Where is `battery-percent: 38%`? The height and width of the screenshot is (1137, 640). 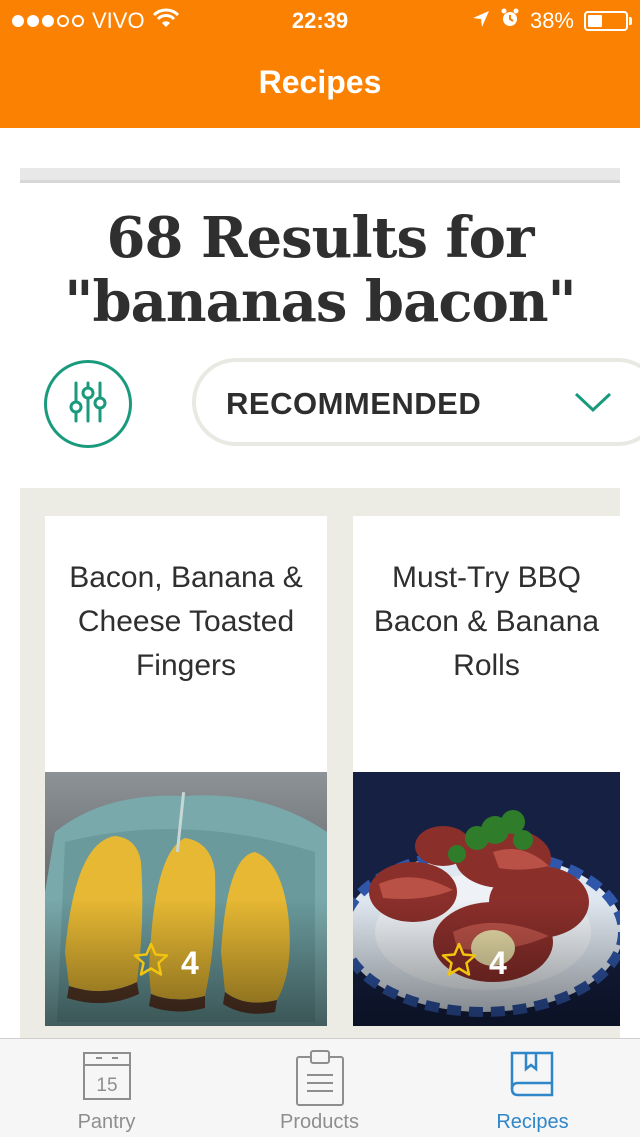 battery-percent: 38% is located at coordinates (551, 20).